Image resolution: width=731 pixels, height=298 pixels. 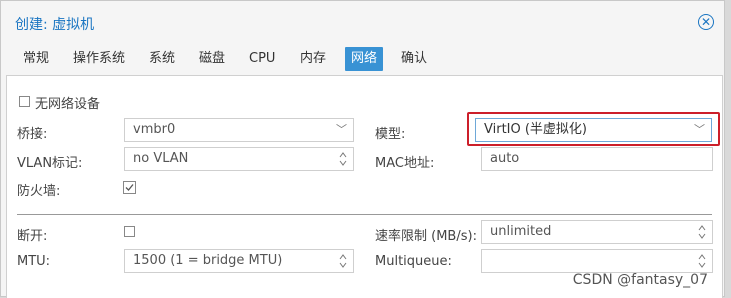 What do you see at coordinates (597, 261) in the screenshot?
I see `multiqueue-stepper` at bounding box center [597, 261].